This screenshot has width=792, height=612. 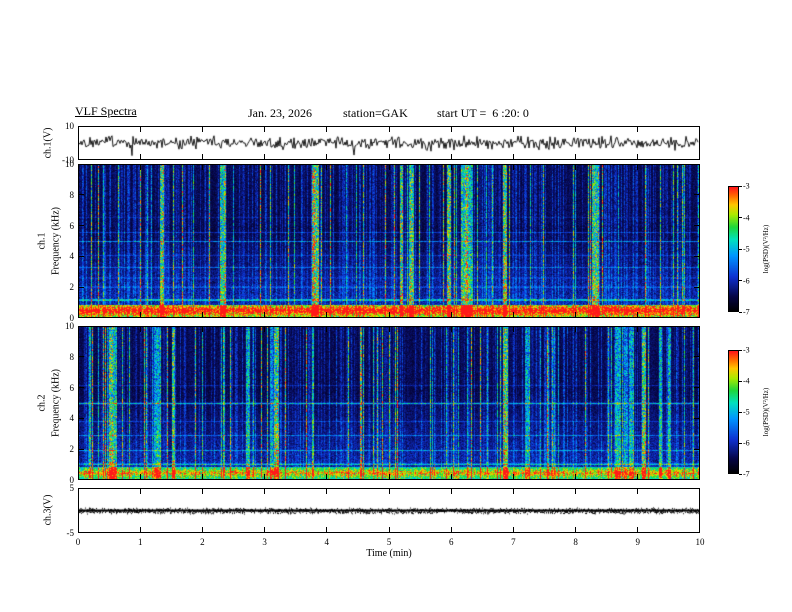 I want to click on ch2-channel-label: ch.2, so click(x=42, y=403).